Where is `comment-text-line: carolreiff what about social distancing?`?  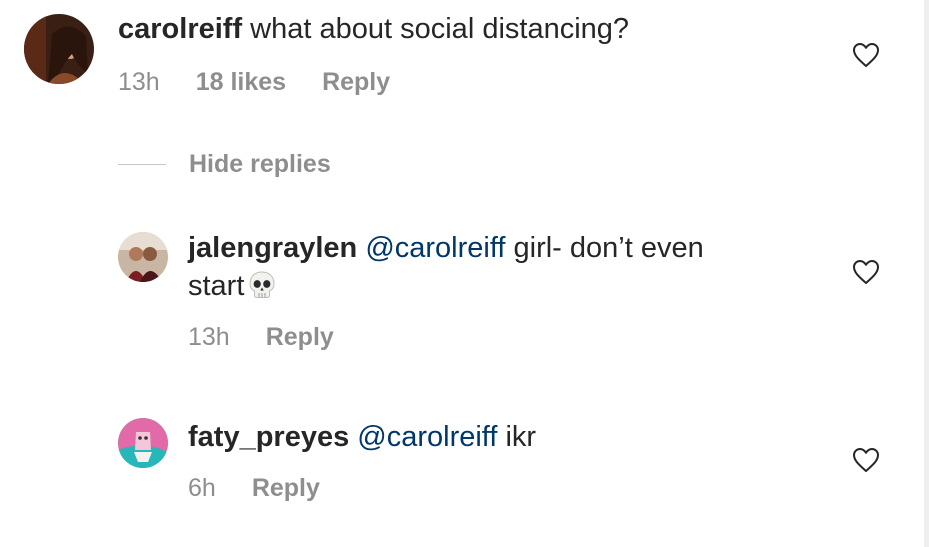 comment-text-line: carolreiff what about social distancing? is located at coordinates (373, 29).